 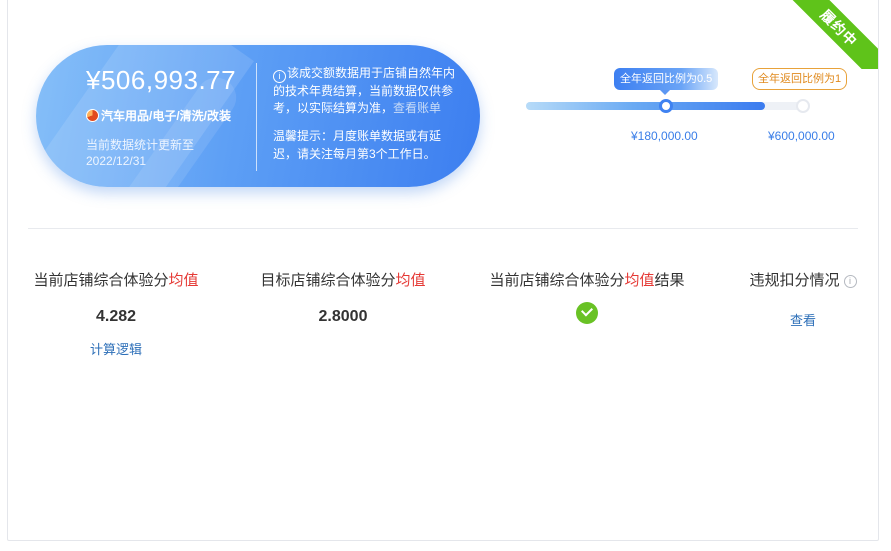 What do you see at coordinates (343, 280) in the screenshot?
I see `metric-label: 目标店铺综合体验分均值` at bounding box center [343, 280].